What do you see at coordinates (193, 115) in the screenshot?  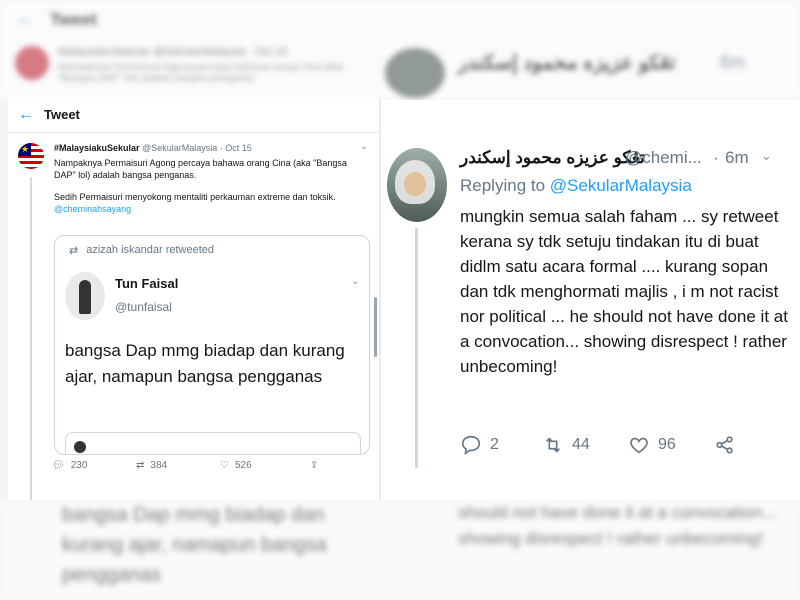 I see `tweet-header: ← Tweet` at bounding box center [193, 115].